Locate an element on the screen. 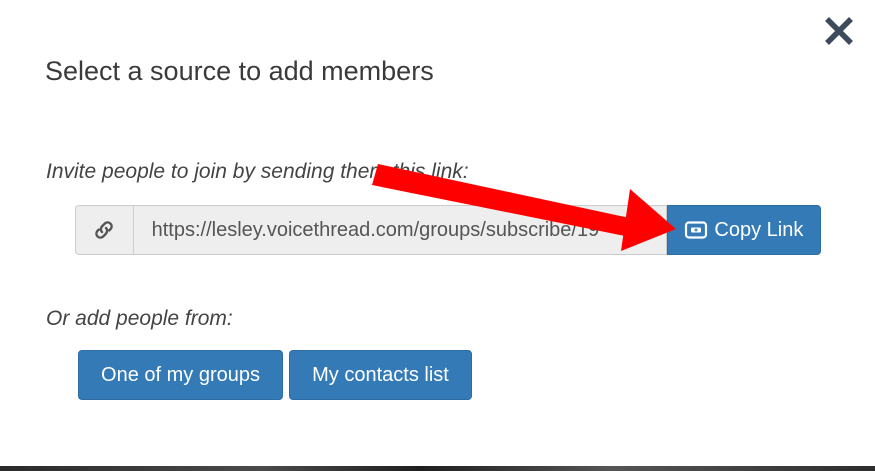 This screenshot has height=471, width=875. link-icon is located at coordinates (104, 230).